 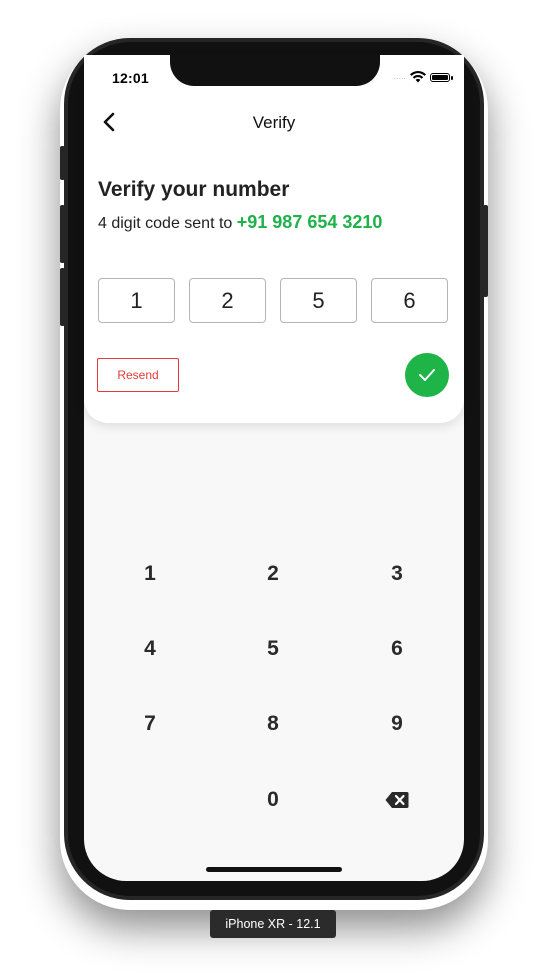 I want to click on resend-button: Resend, so click(x=138, y=375).